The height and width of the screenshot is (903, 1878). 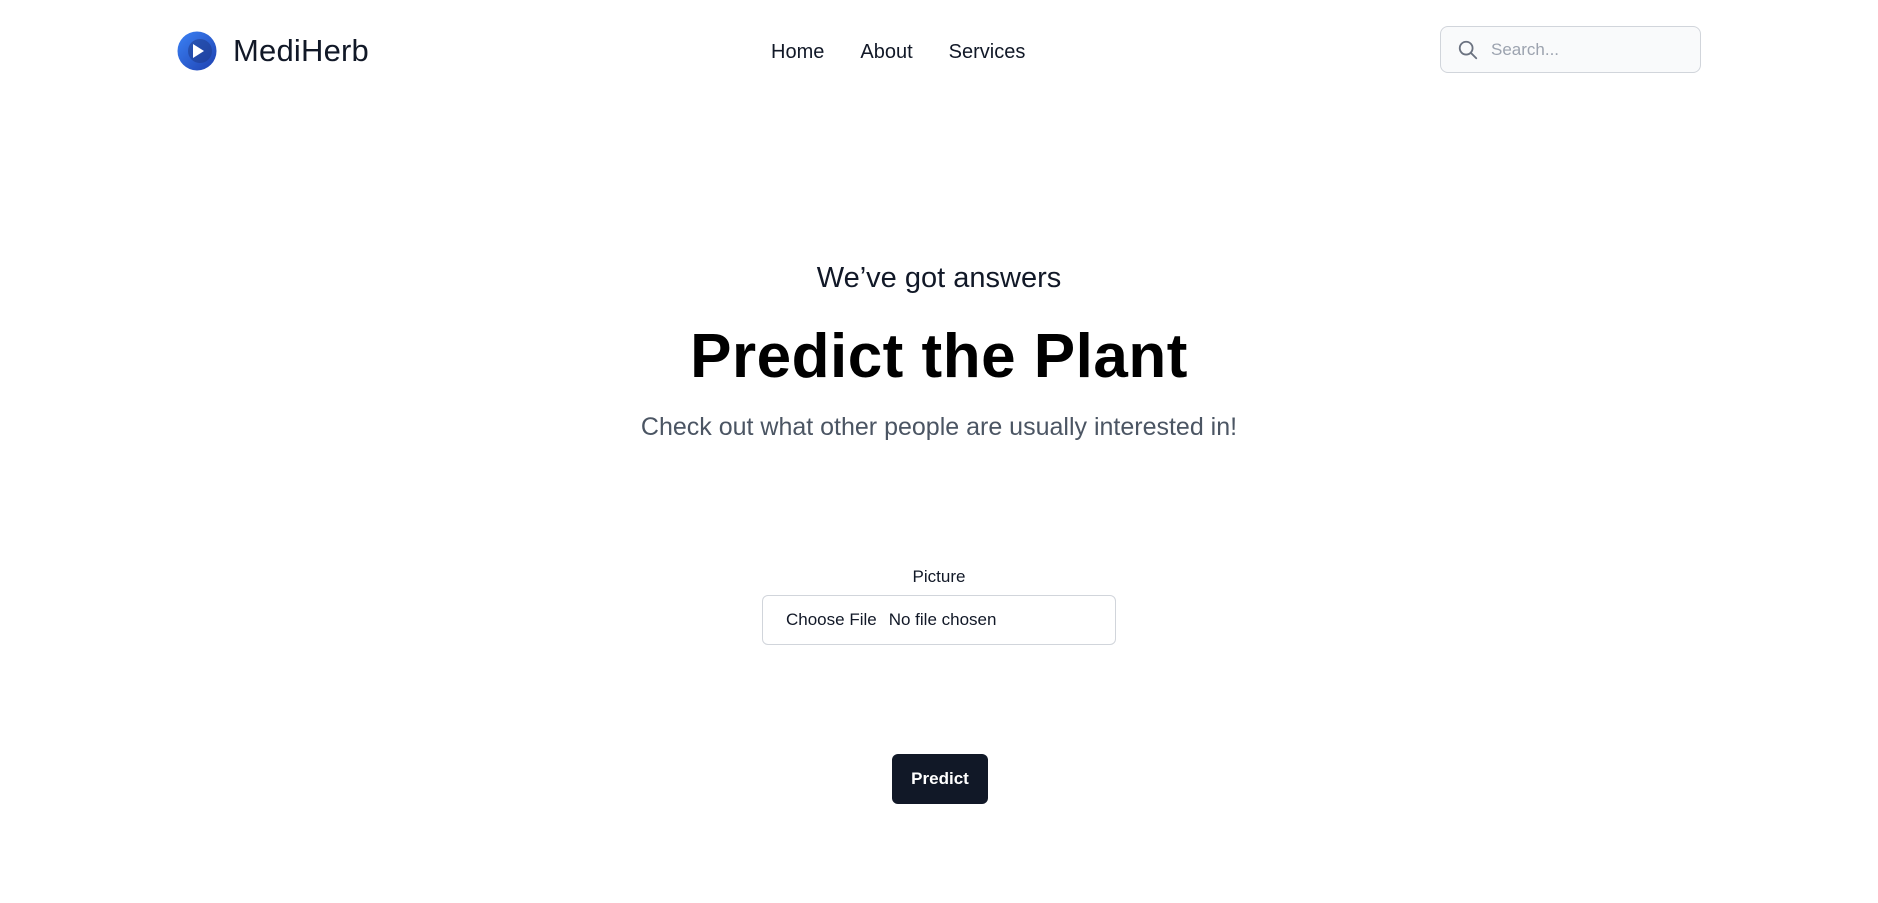 I want to click on search-icon, so click(x=1468, y=49).